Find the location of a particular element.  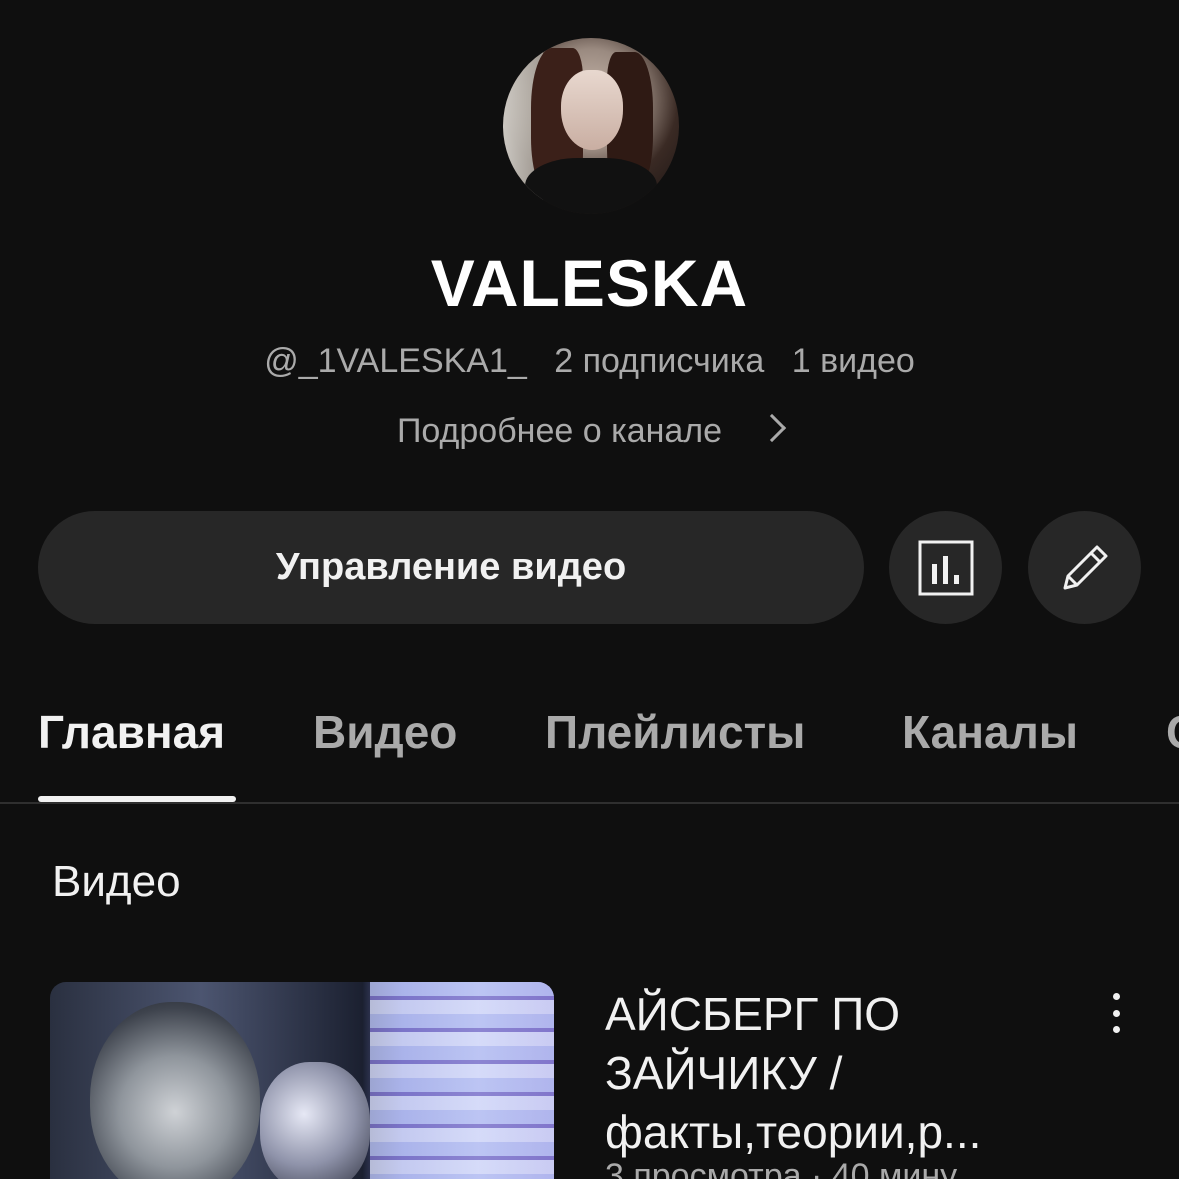

tab-home: Главная is located at coordinates (131, 732).